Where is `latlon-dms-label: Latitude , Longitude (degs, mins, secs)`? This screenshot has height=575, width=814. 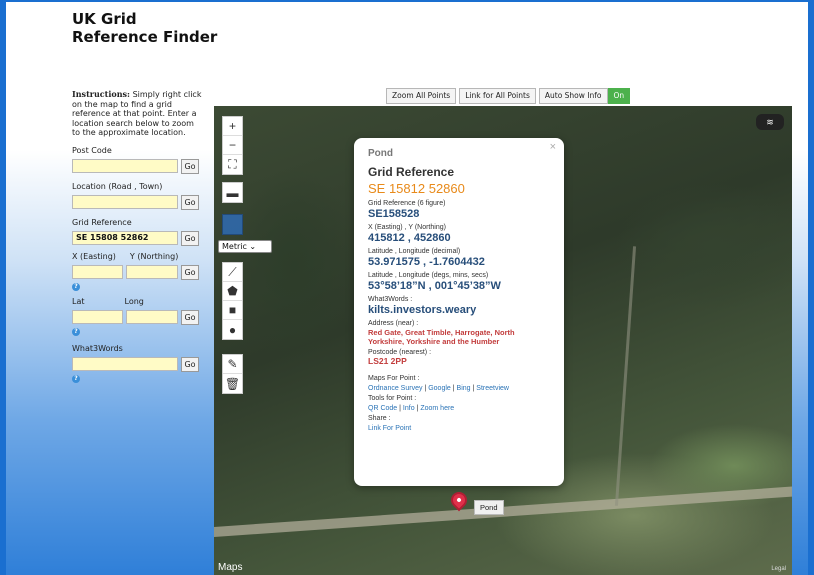
latlon-dms-label: Latitude , Longitude (degs, mins, secs) is located at coordinates (428, 275).